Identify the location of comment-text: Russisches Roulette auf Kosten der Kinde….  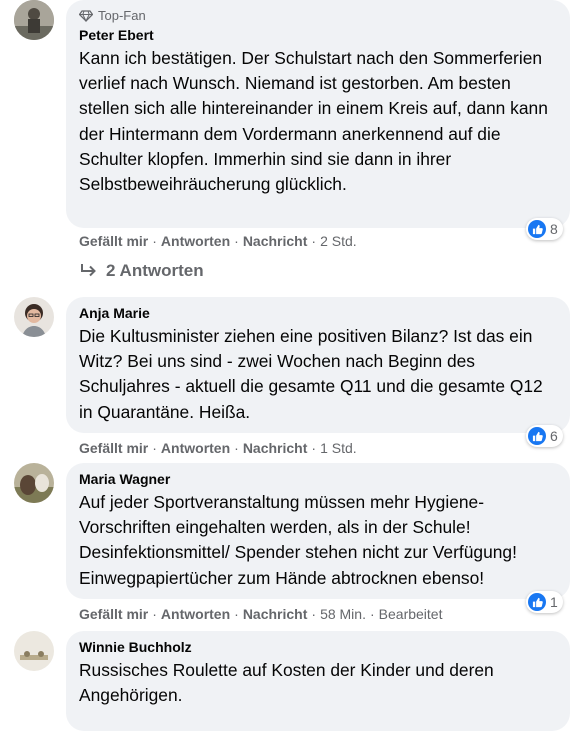
(286, 683).